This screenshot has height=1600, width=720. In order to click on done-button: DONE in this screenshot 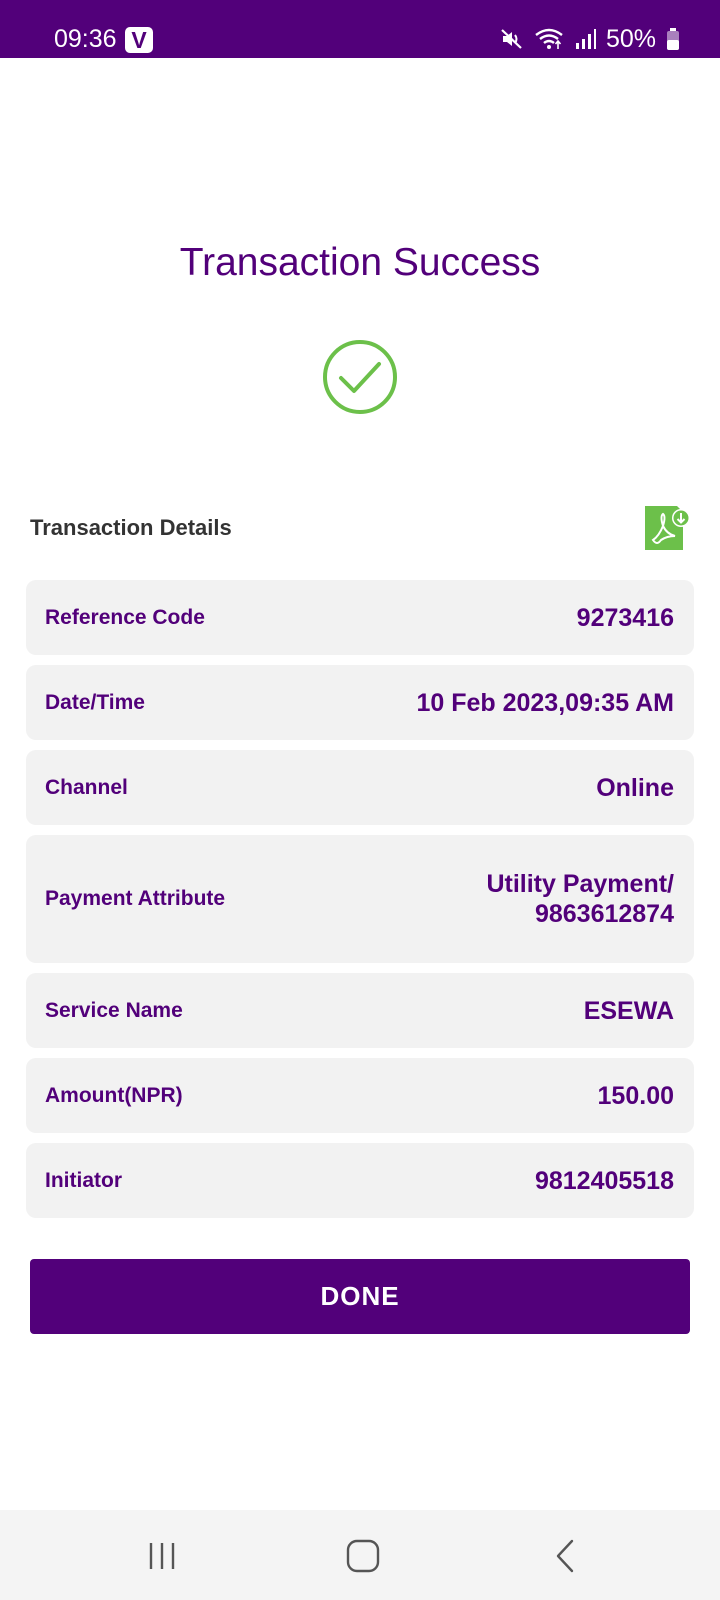, I will do `click(360, 1296)`.